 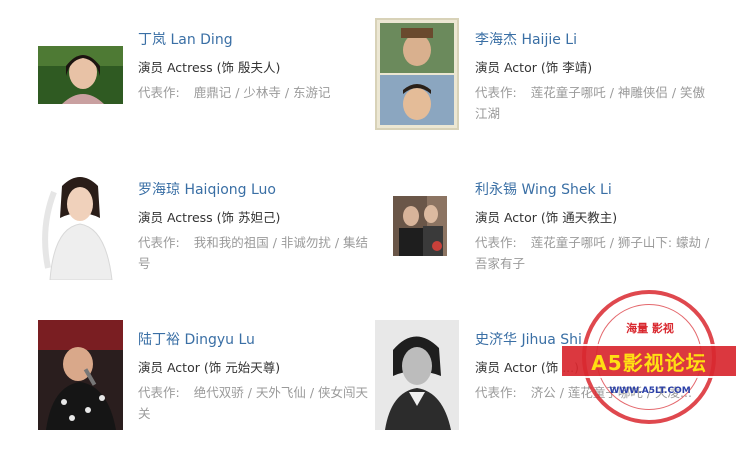 I want to click on cast-name-link: 利永锡 Wing Shek Li, so click(x=595, y=190).